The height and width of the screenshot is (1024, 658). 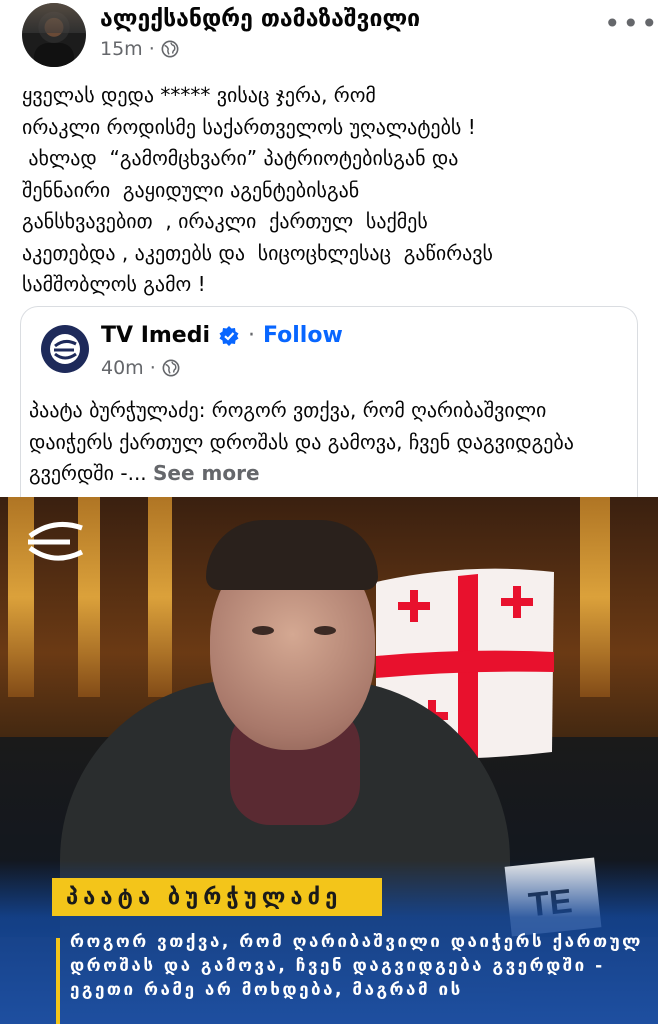 I want to click on person-hair, so click(x=292, y=555).